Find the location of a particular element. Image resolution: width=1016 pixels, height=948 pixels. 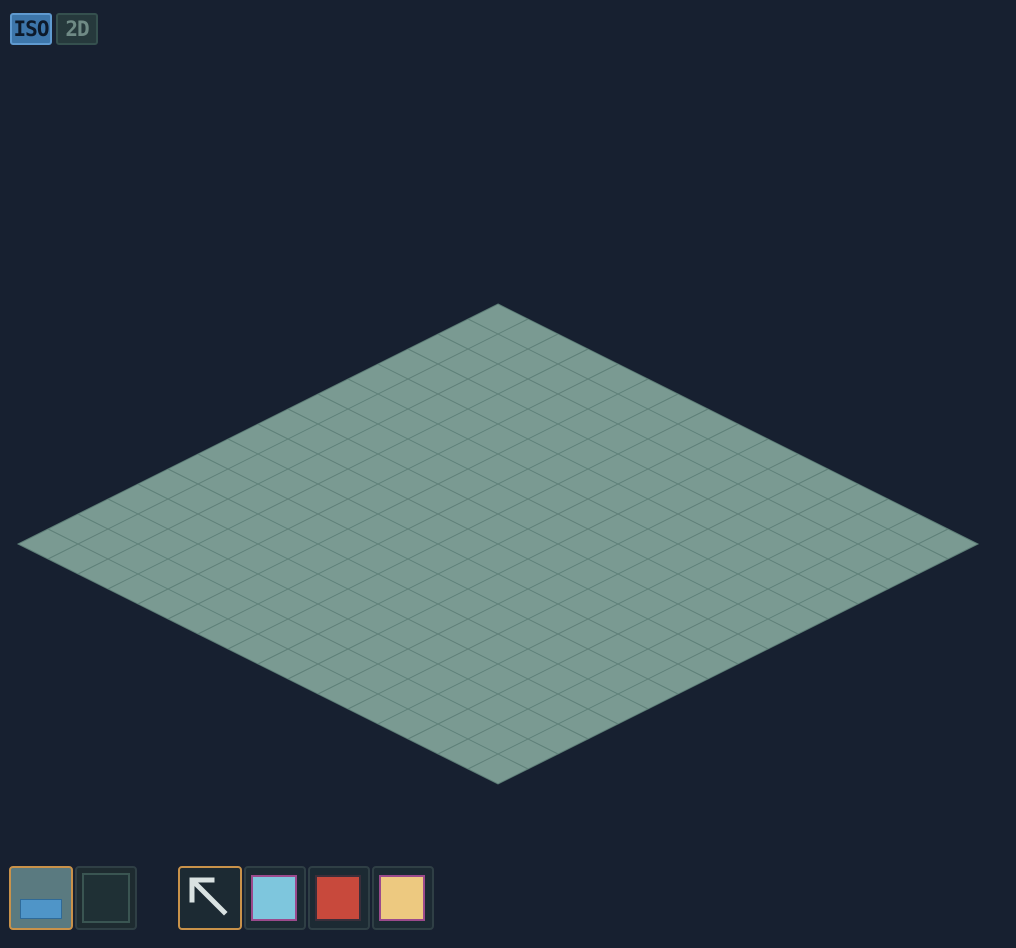

color-swatch-yellow is located at coordinates (403, 898).